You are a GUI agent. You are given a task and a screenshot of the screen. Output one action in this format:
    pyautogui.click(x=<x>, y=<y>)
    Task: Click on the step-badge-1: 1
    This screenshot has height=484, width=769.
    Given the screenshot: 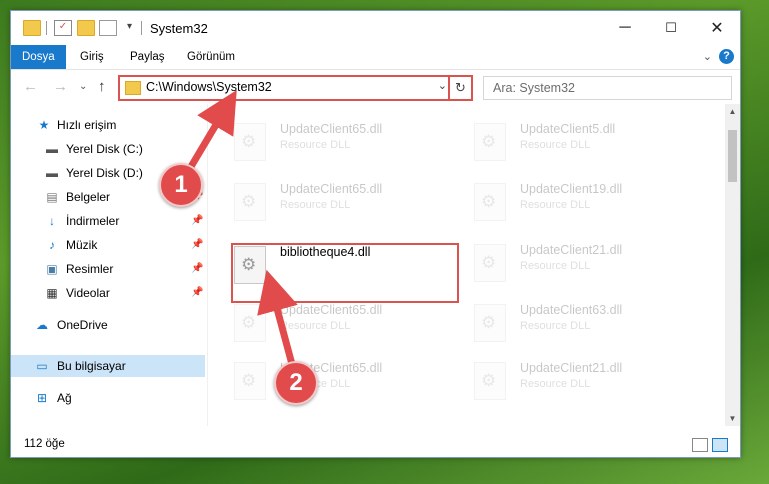 What is the action you would take?
    pyautogui.click(x=181, y=185)
    